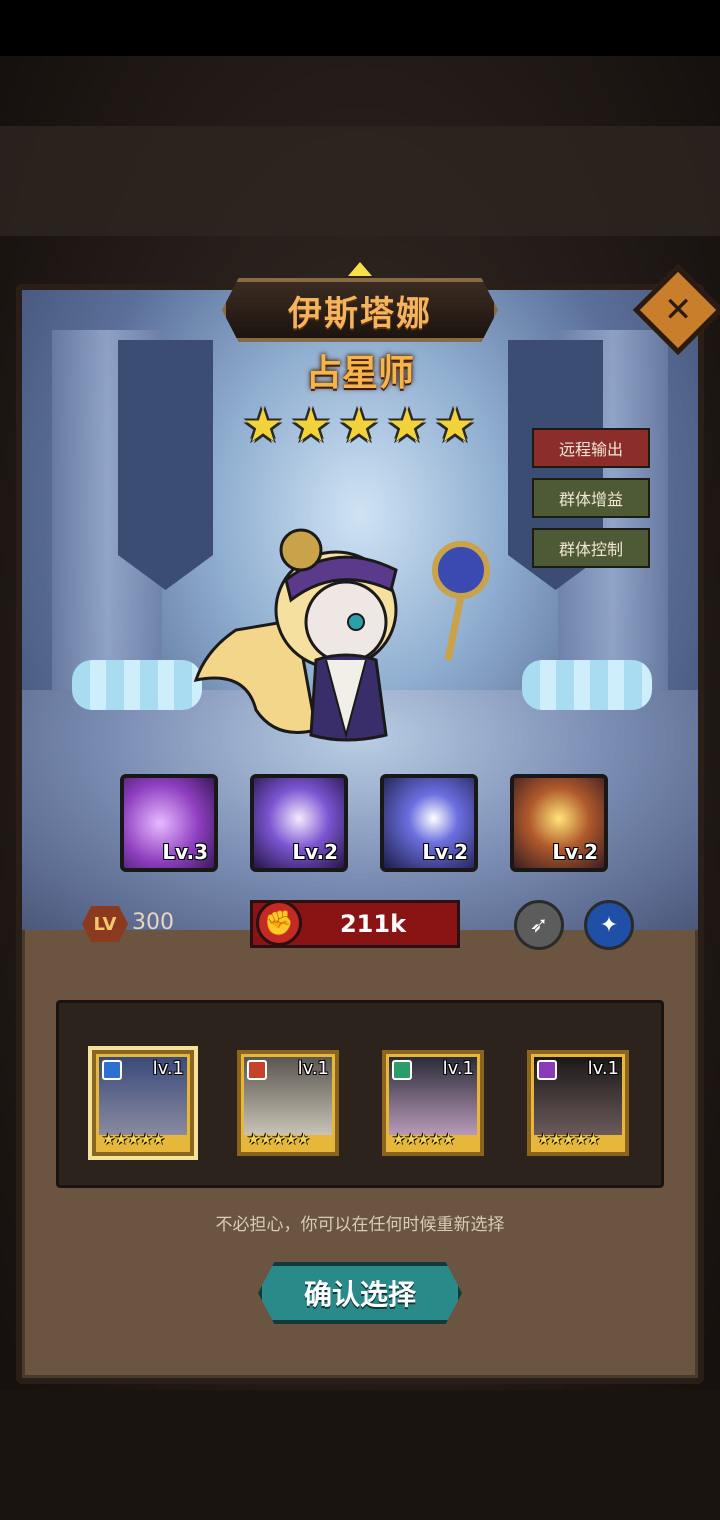  I want to click on skill-3-crescent-star-icon: Lv.2, so click(429, 823).